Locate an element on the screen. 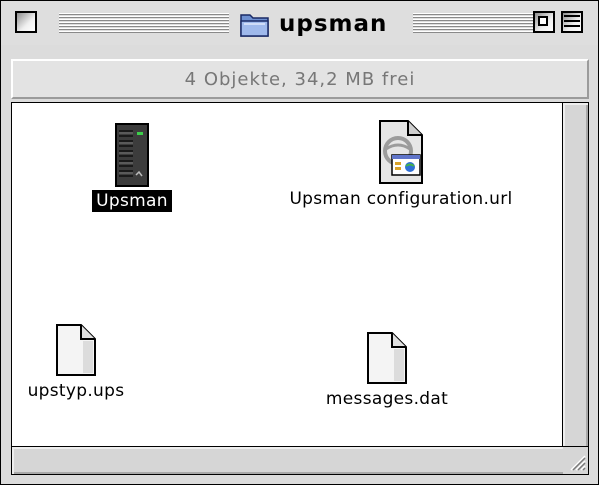 The width and height of the screenshot is (601, 487). file-item-upstyp-ups: upstyp.ups is located at coordinates (76, 362).